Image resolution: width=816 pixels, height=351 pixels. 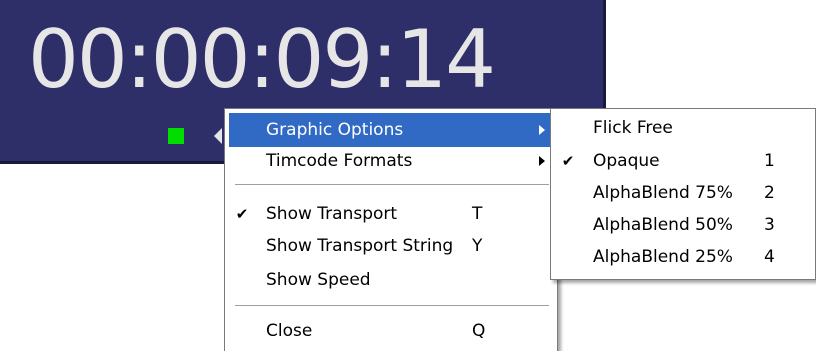 I want to click on submenu-item-alphablend-50: AlphaBlend 50% 3, so click(x=683, y=225).